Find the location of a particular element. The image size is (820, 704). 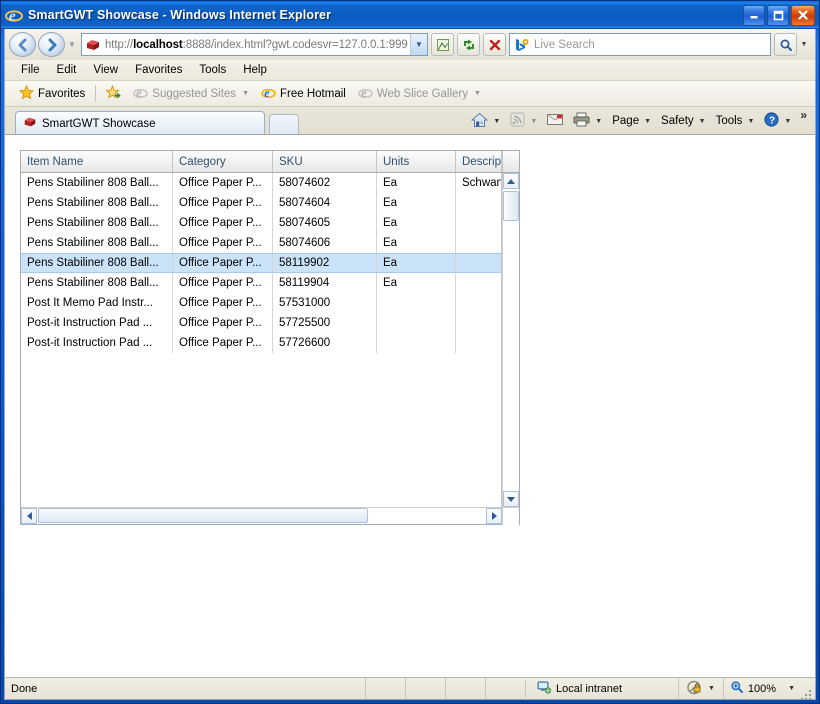

read-mail-button is located at coordinates (555, 121).